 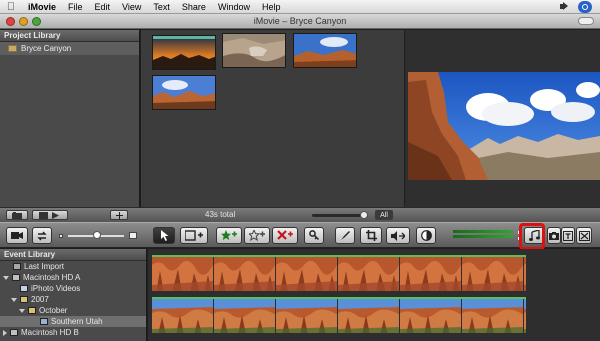 I want to click on reject-button, so click(x=285, y=235).